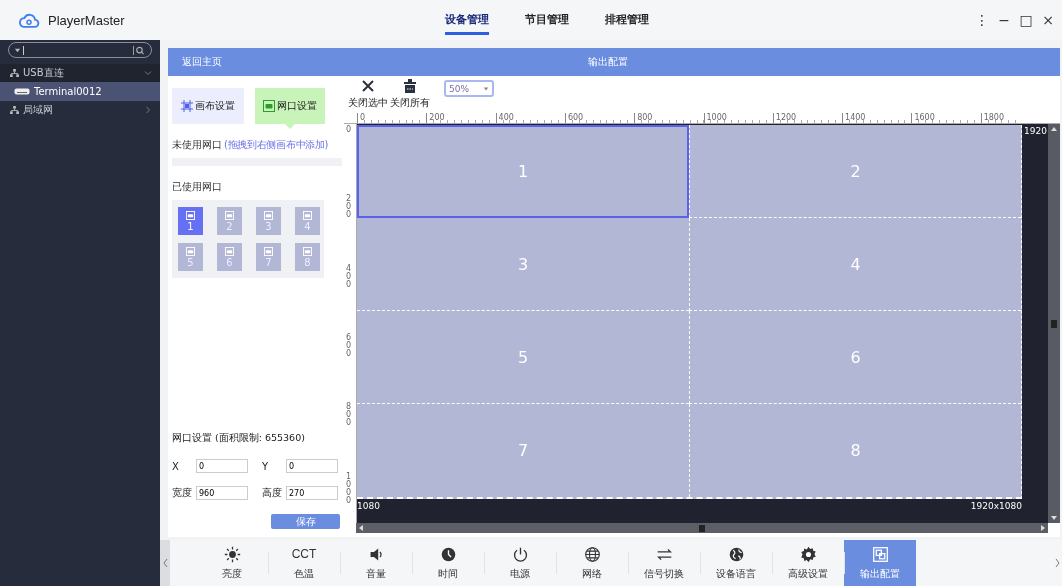 Image resolution: width=1062 pixels, height=586 pixels. What do you see at coordinates (182, 493) in the screenshot?
I see `field-label: 宽度` at bounding box center [182, 493].